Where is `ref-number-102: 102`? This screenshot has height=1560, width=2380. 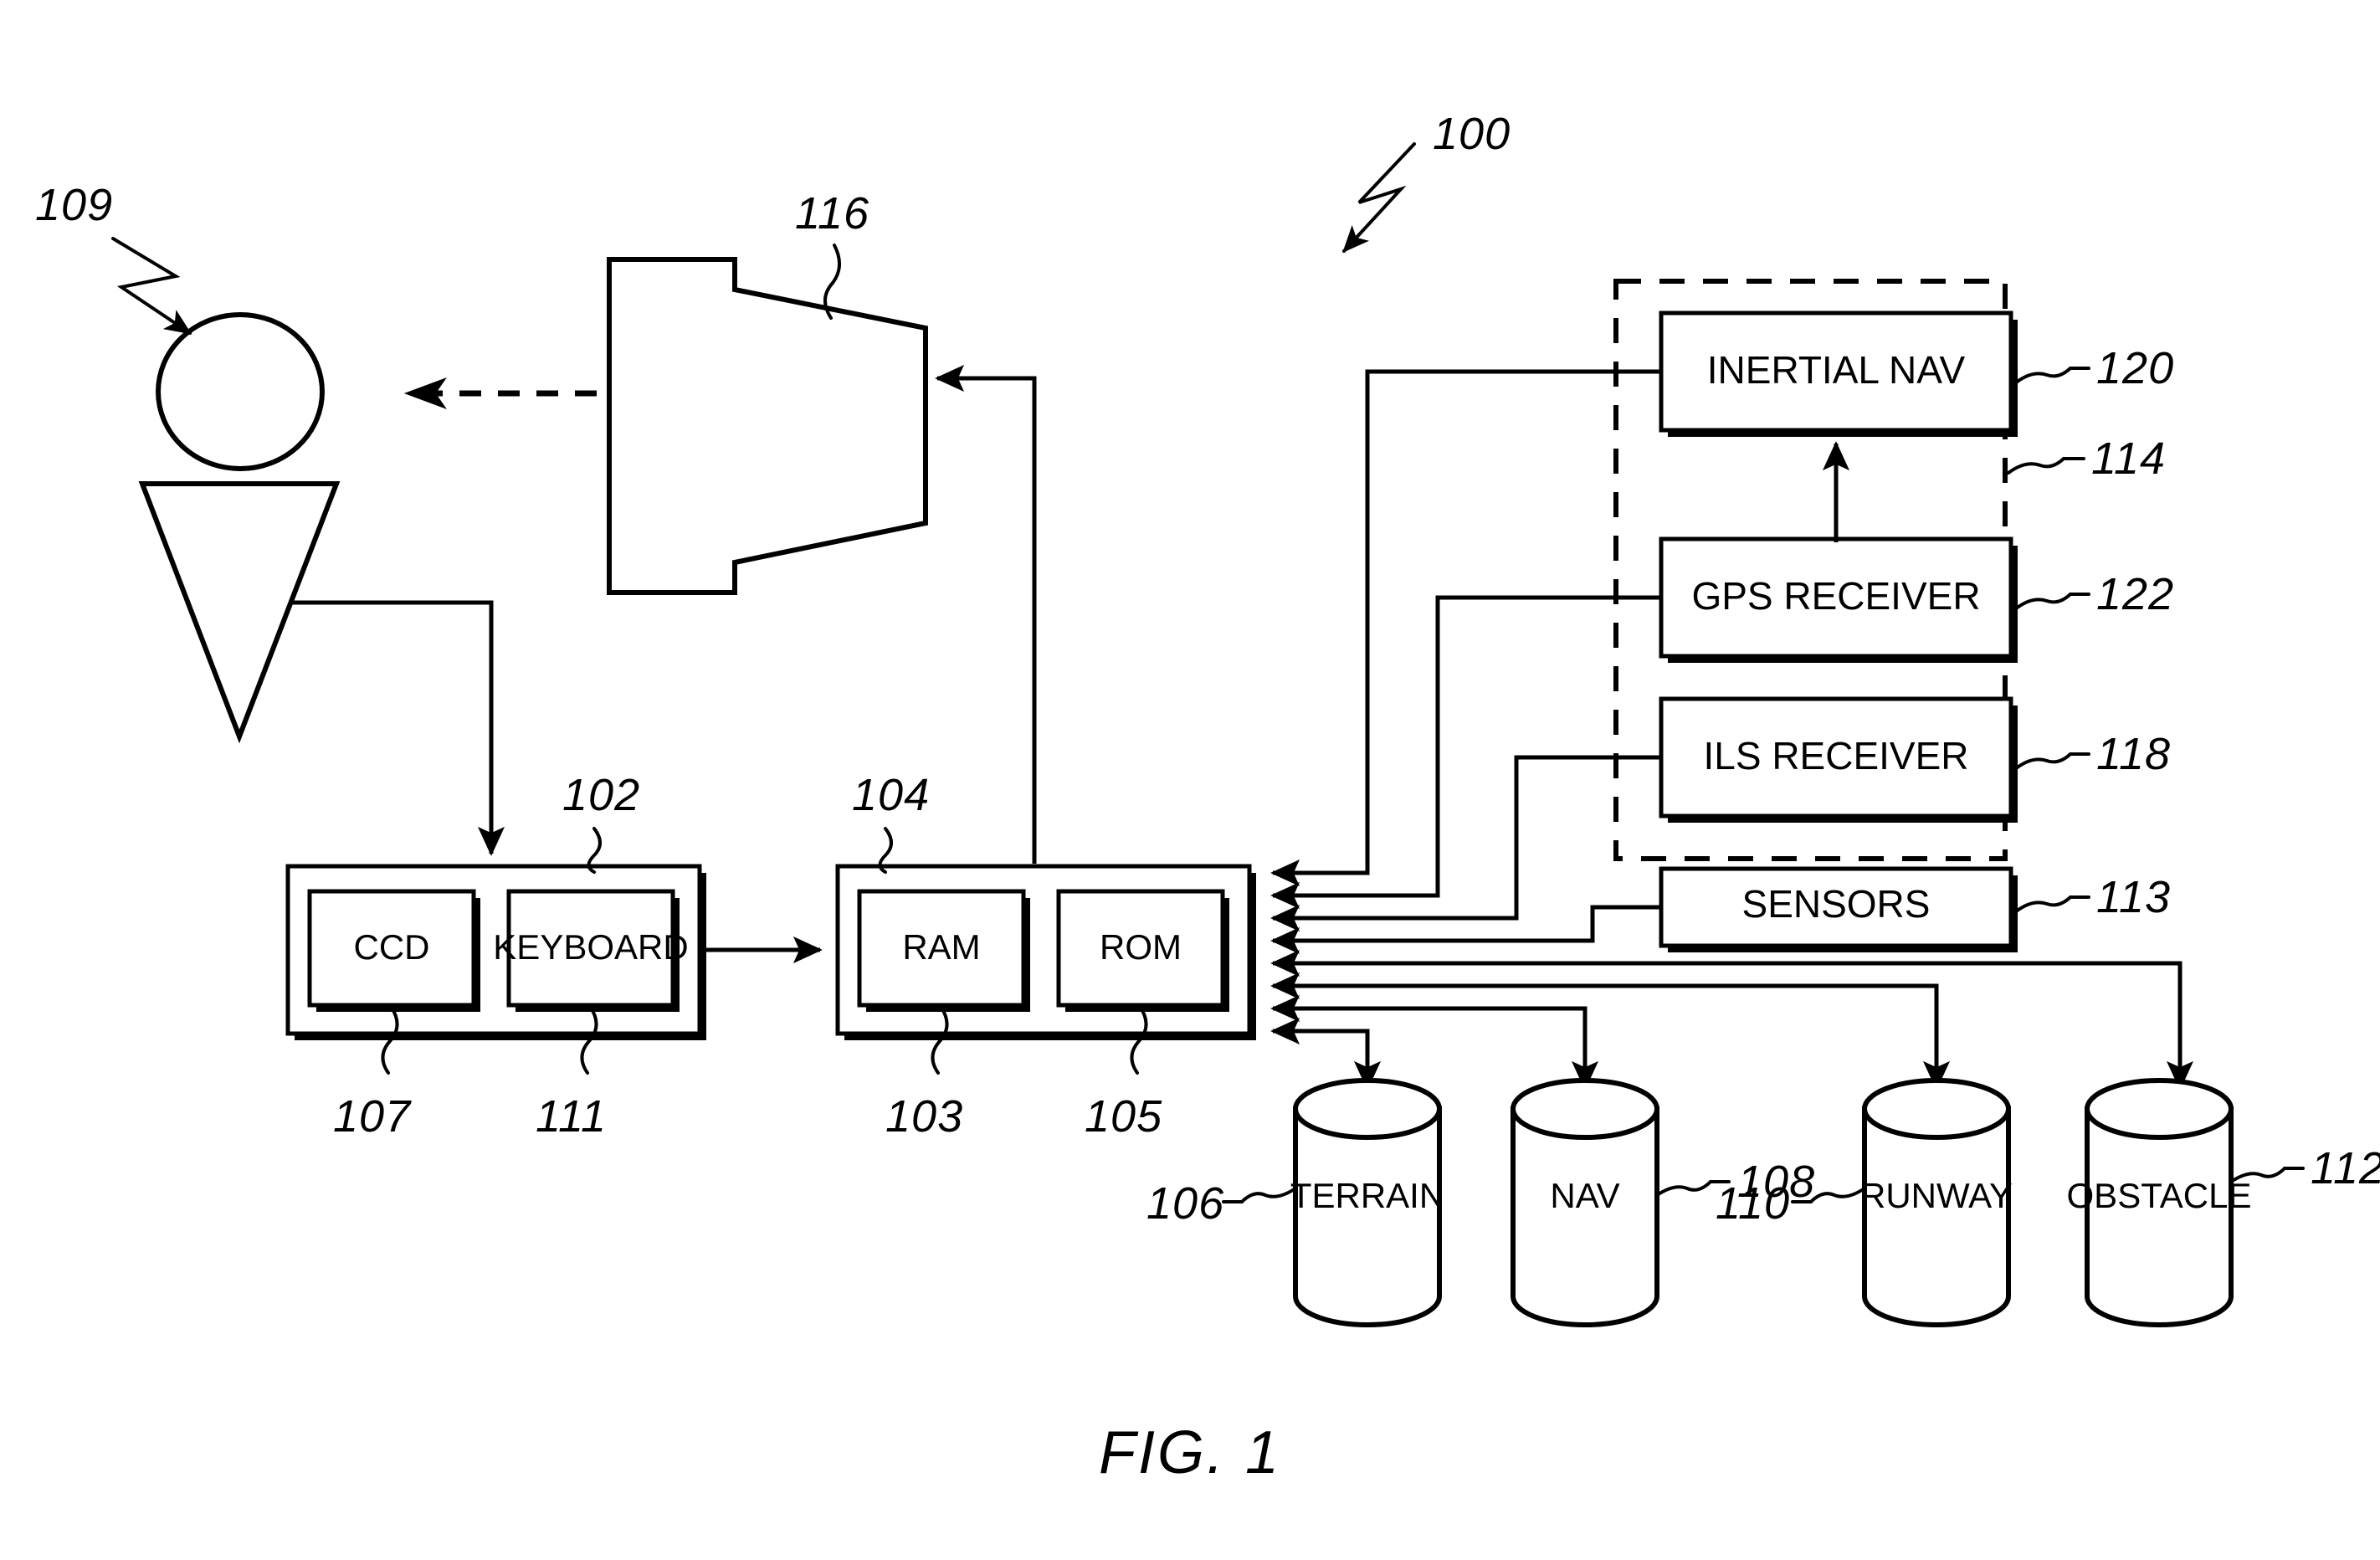
ref-number-102: 102 is located at coordinates (601, 795).